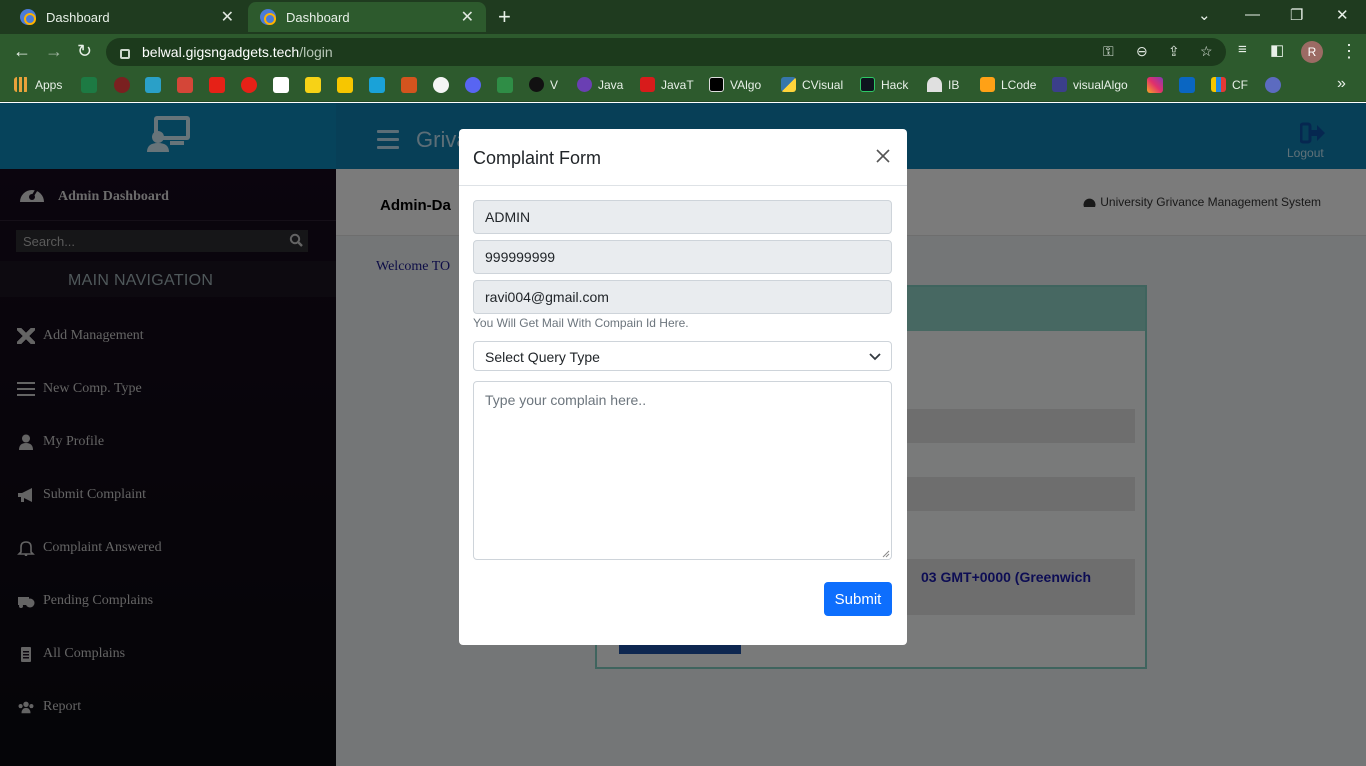 This screenshot has height=766, width=1366. What do you see at coordinates (1206, 51) in the screenshot?
I see `star-icon: ☆` at bounding box center [1206, 51].